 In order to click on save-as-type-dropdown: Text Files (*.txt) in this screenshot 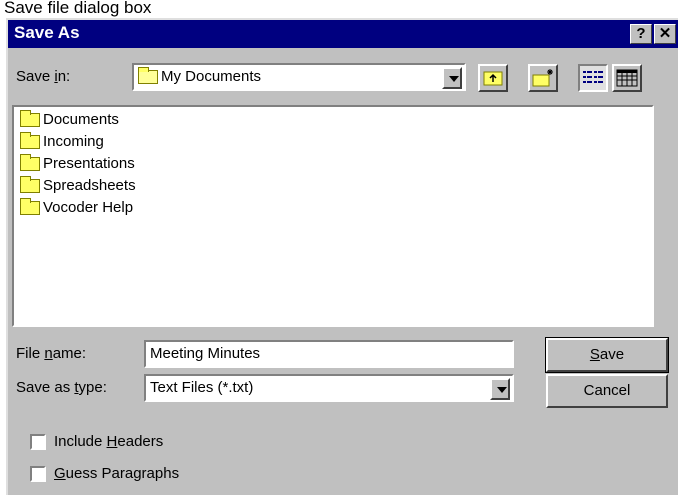, I will do `click(329, 388)`.